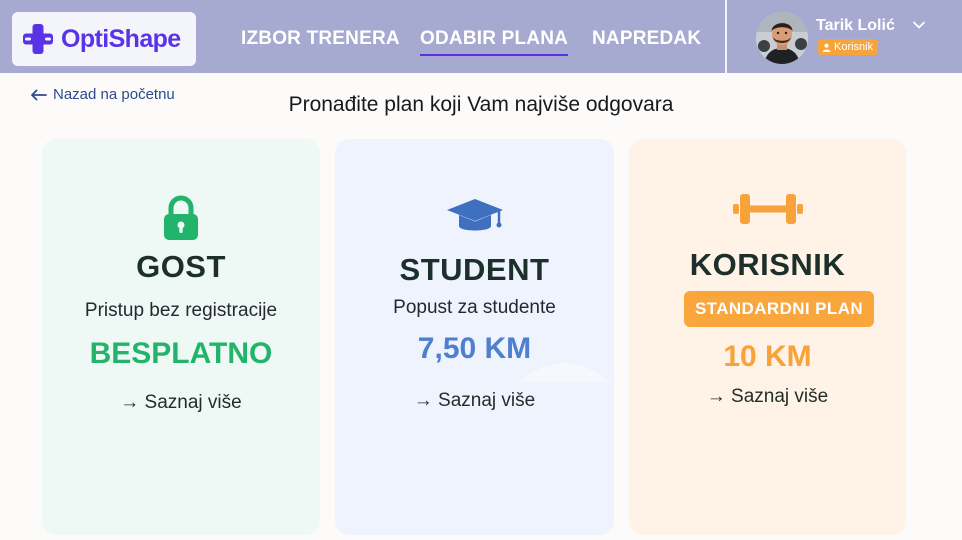 Image resolution: width=962 pixels, height=540 pixels. I want to click on cross-logo-icon, so click(38, 39).